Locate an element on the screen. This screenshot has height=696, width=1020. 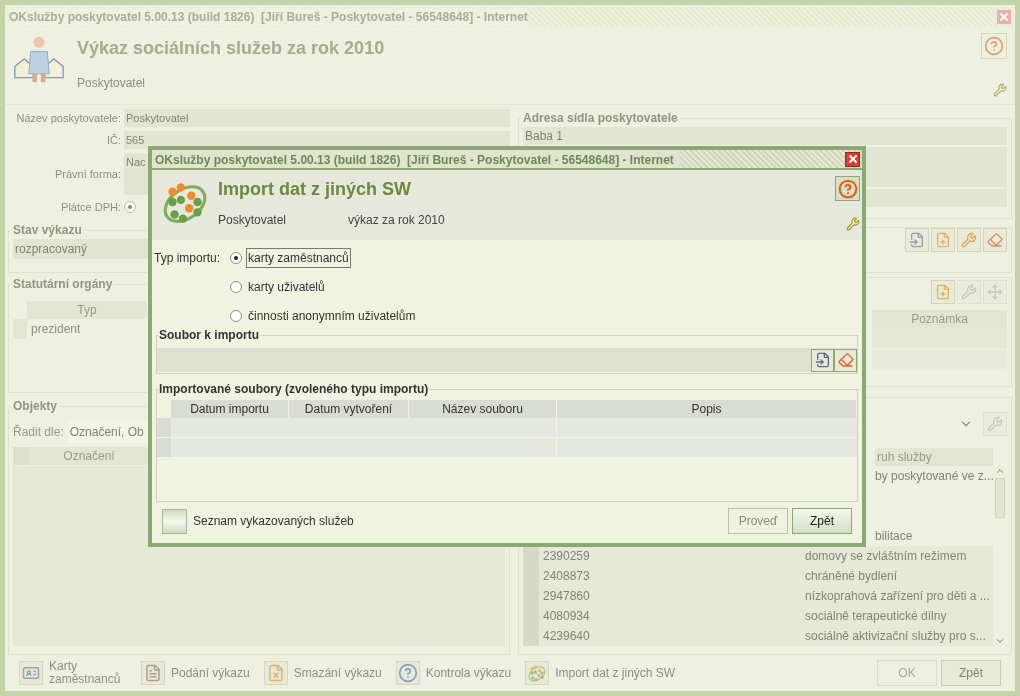
table-cell-text: chráněné bydlení is located at coordinates (851, 576).